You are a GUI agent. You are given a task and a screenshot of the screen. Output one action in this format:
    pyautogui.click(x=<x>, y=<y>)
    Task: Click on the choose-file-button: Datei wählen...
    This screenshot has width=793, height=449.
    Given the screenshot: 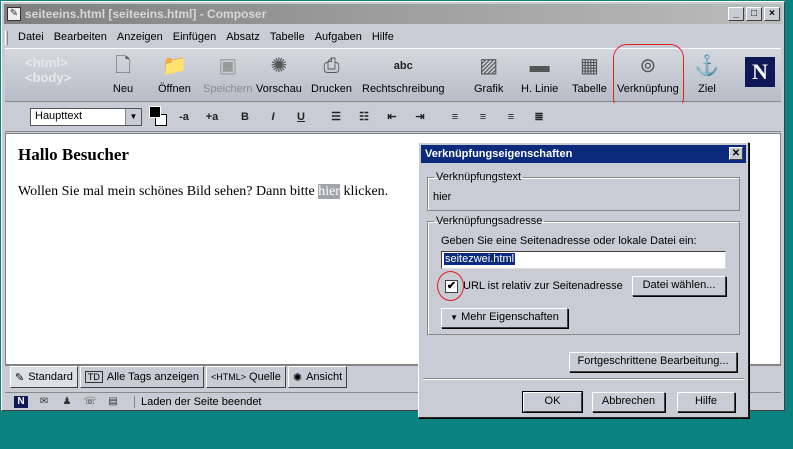 What is the action you would take?
    pyautogui.click(x=679, y=286)
    